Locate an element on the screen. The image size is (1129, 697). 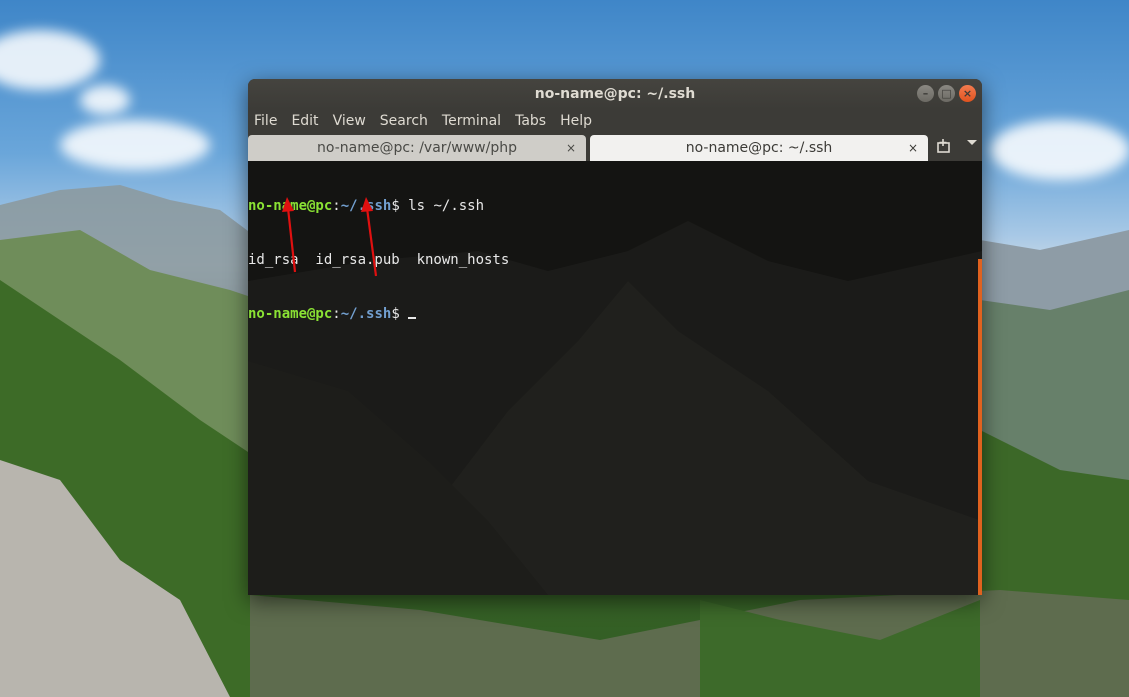
menu-search: Search is located at coordinates (407, 121).